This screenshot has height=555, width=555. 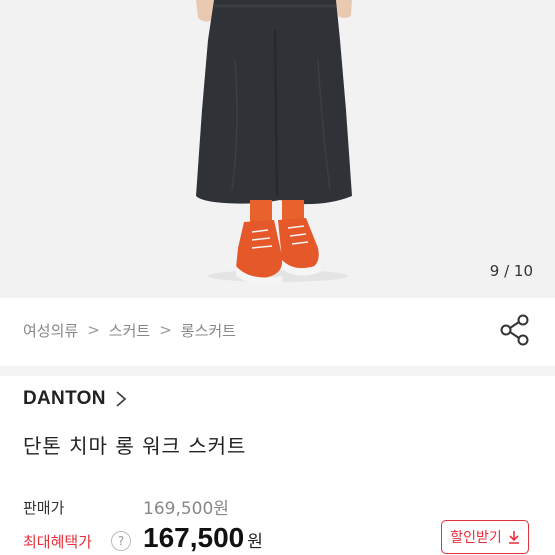 I want to click on brand-name: DANTON, so click(x=64, y=398).